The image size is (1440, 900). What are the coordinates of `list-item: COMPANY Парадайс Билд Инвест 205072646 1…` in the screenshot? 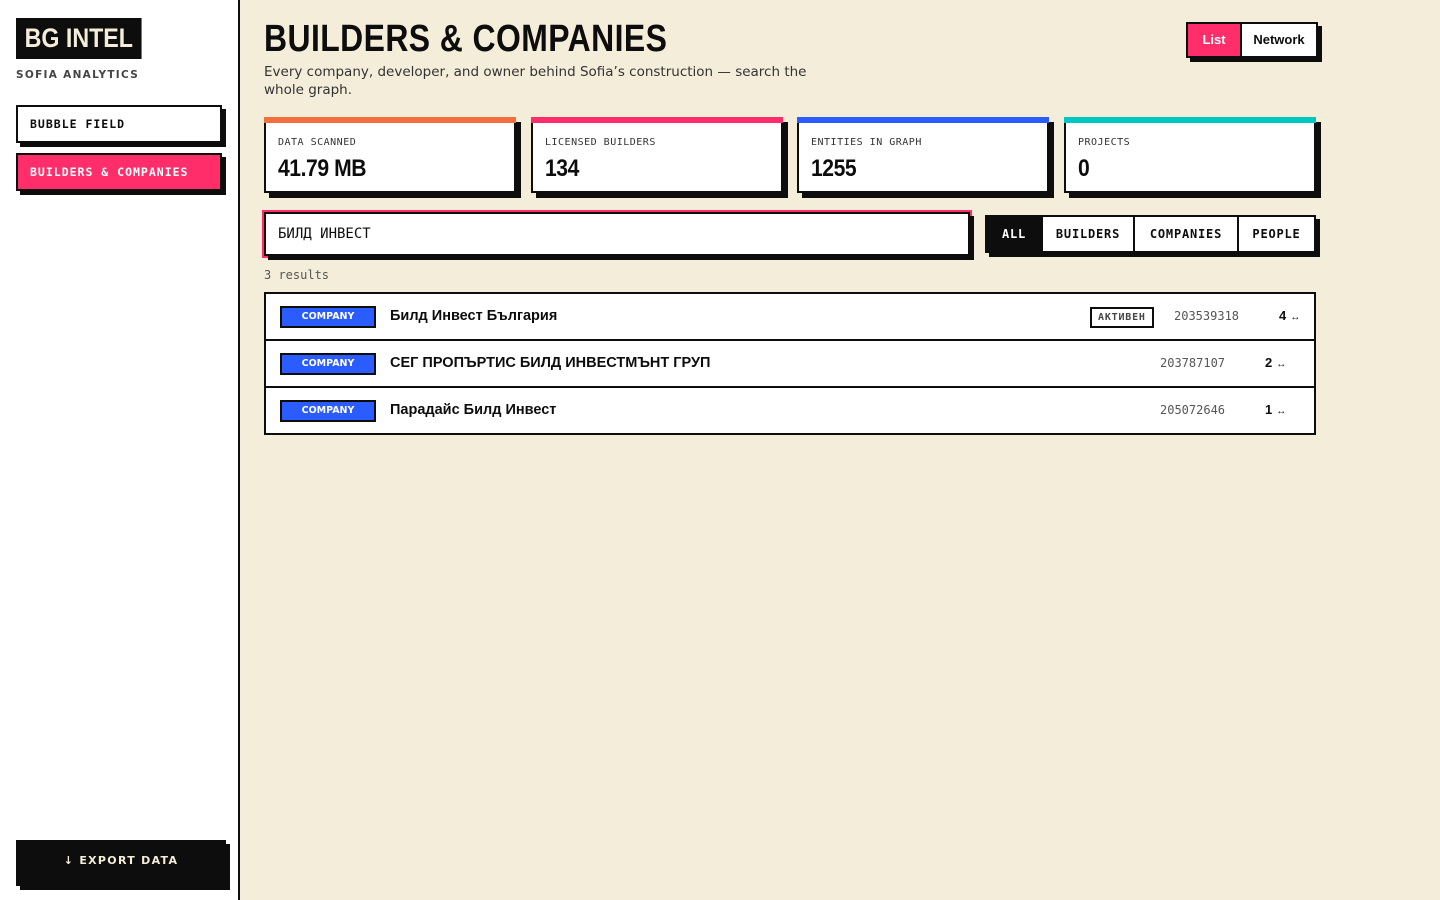 It's located at (790, 410).